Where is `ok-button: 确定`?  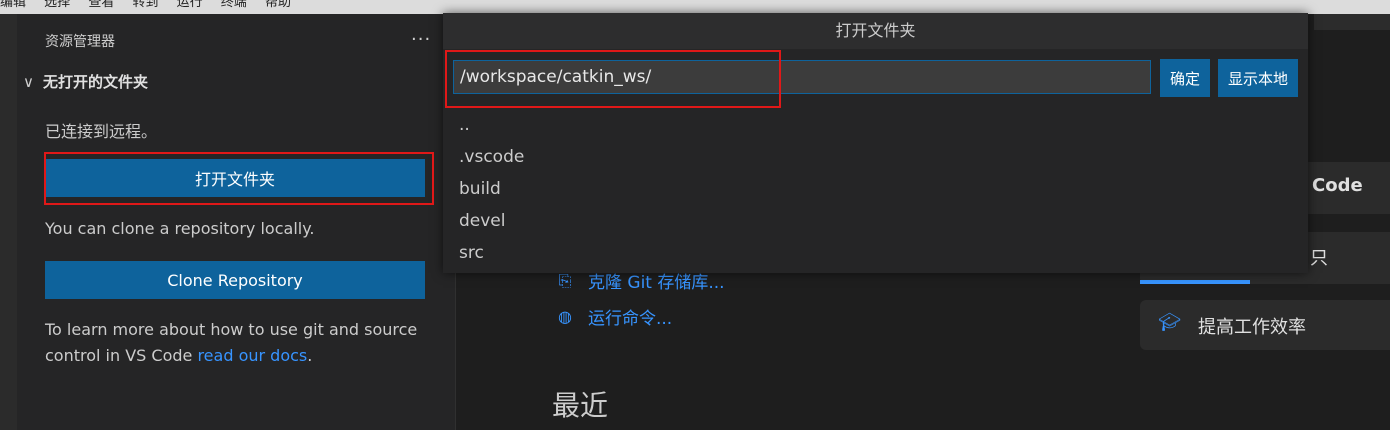
ok-button: 确定 is located at coordinates (1185, 78).